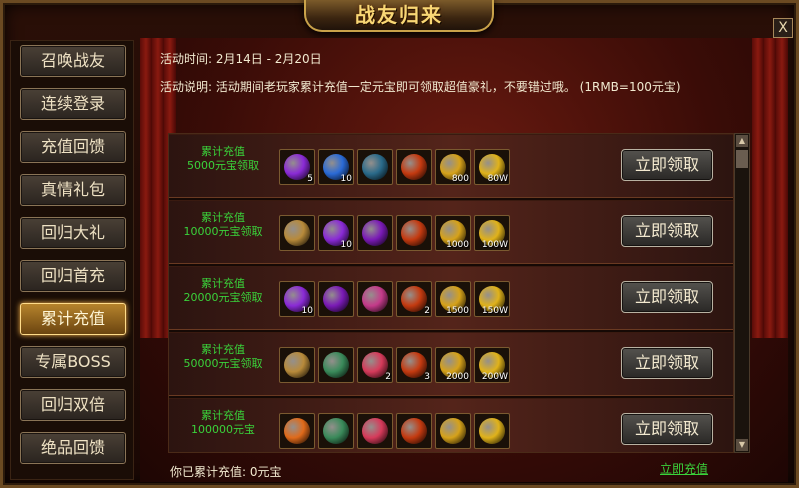  What do you see at coordinates (684, 468) in the screenshot?
I see `recharge-link: 立即充值` at bounding box center [684, 468].